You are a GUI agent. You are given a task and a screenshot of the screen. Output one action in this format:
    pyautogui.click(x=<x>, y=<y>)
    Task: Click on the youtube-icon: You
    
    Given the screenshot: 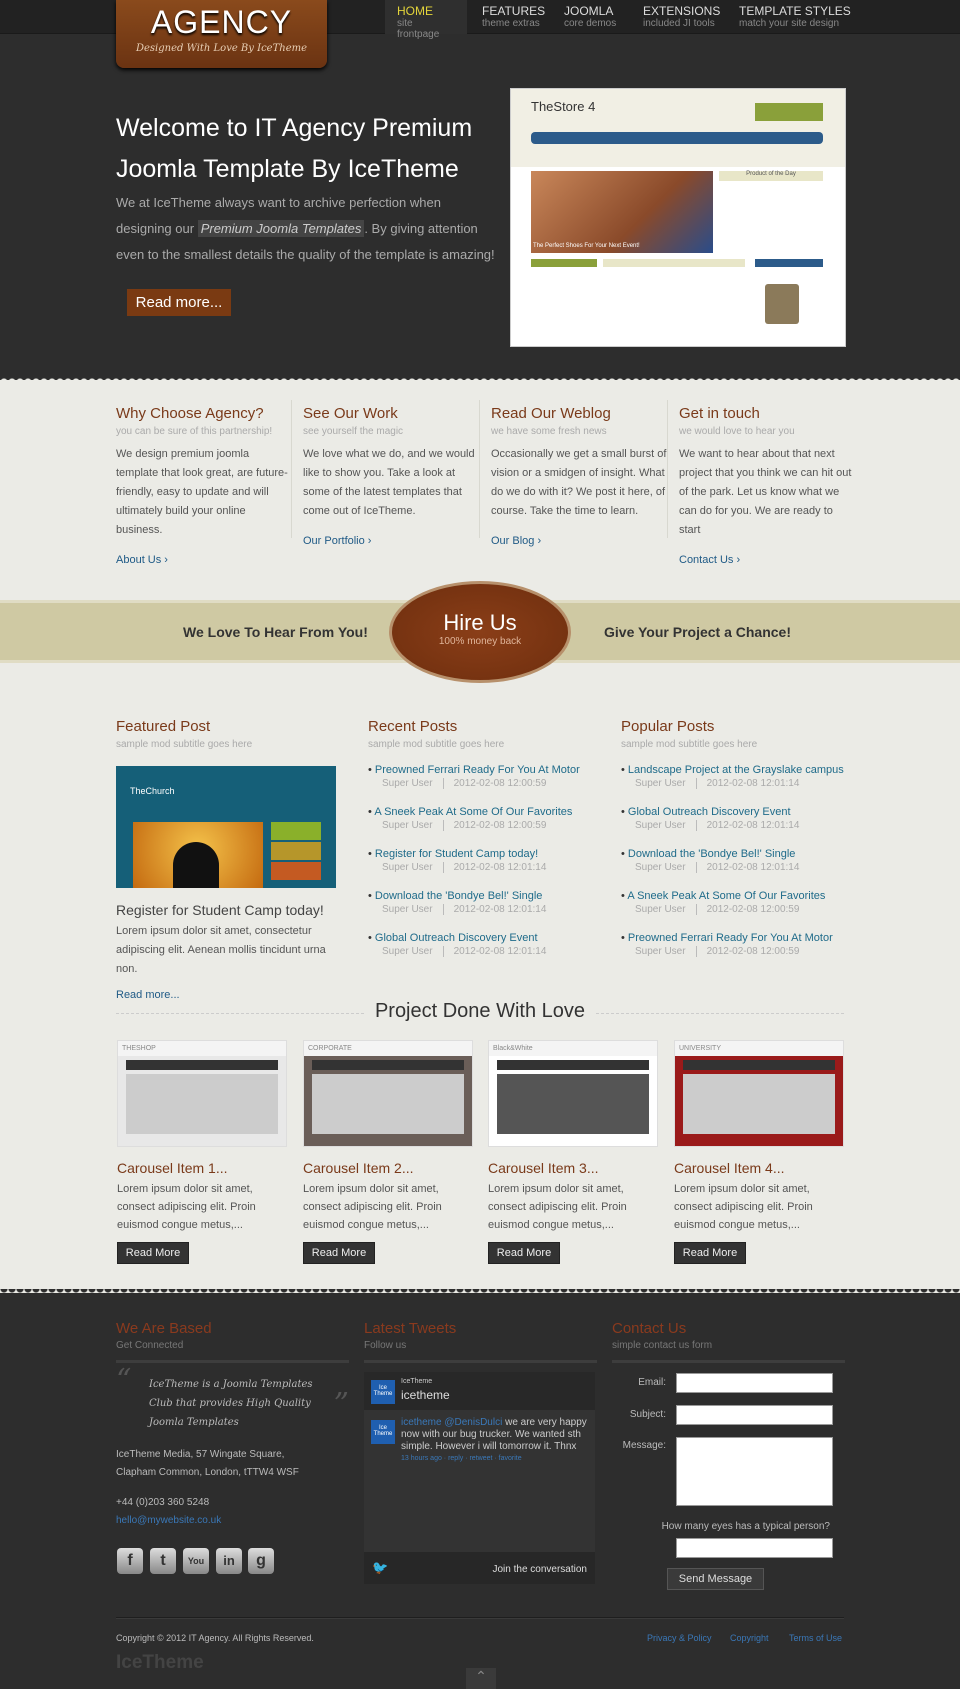 What is the action you would take?
    pyautogui.click(x=196, y=1561)
    